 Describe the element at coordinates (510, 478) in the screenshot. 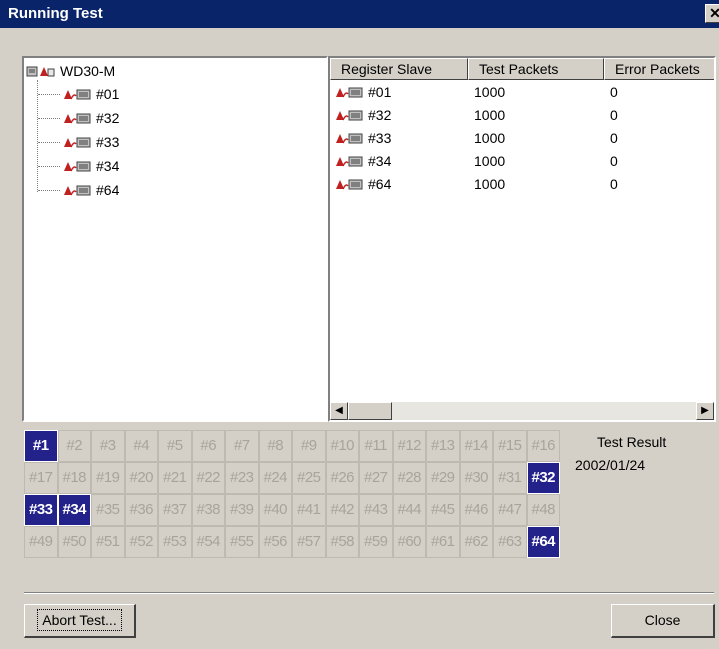

I see `slave-slot: #31` at that location.